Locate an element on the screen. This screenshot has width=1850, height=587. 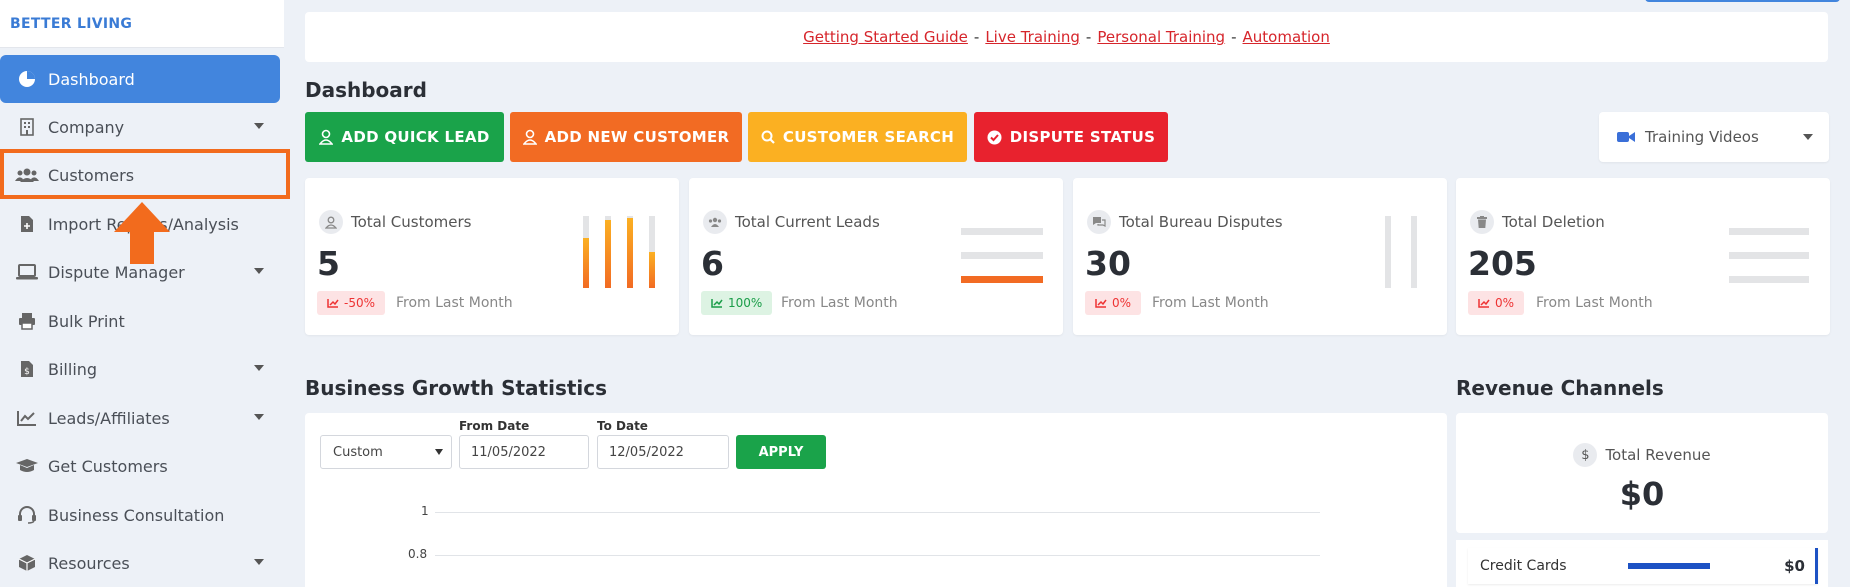
stat-title: Total Customers is located at coordinates (411, 222).